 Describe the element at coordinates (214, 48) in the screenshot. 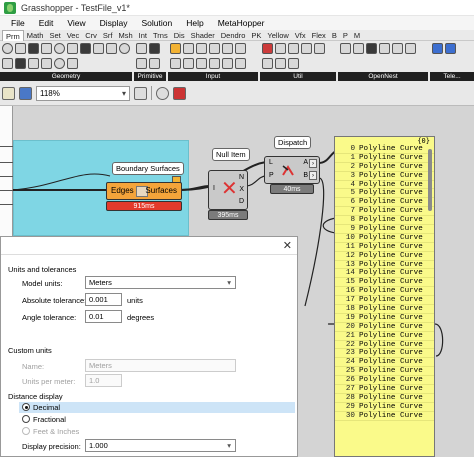

I see `panel-icon` at that location.